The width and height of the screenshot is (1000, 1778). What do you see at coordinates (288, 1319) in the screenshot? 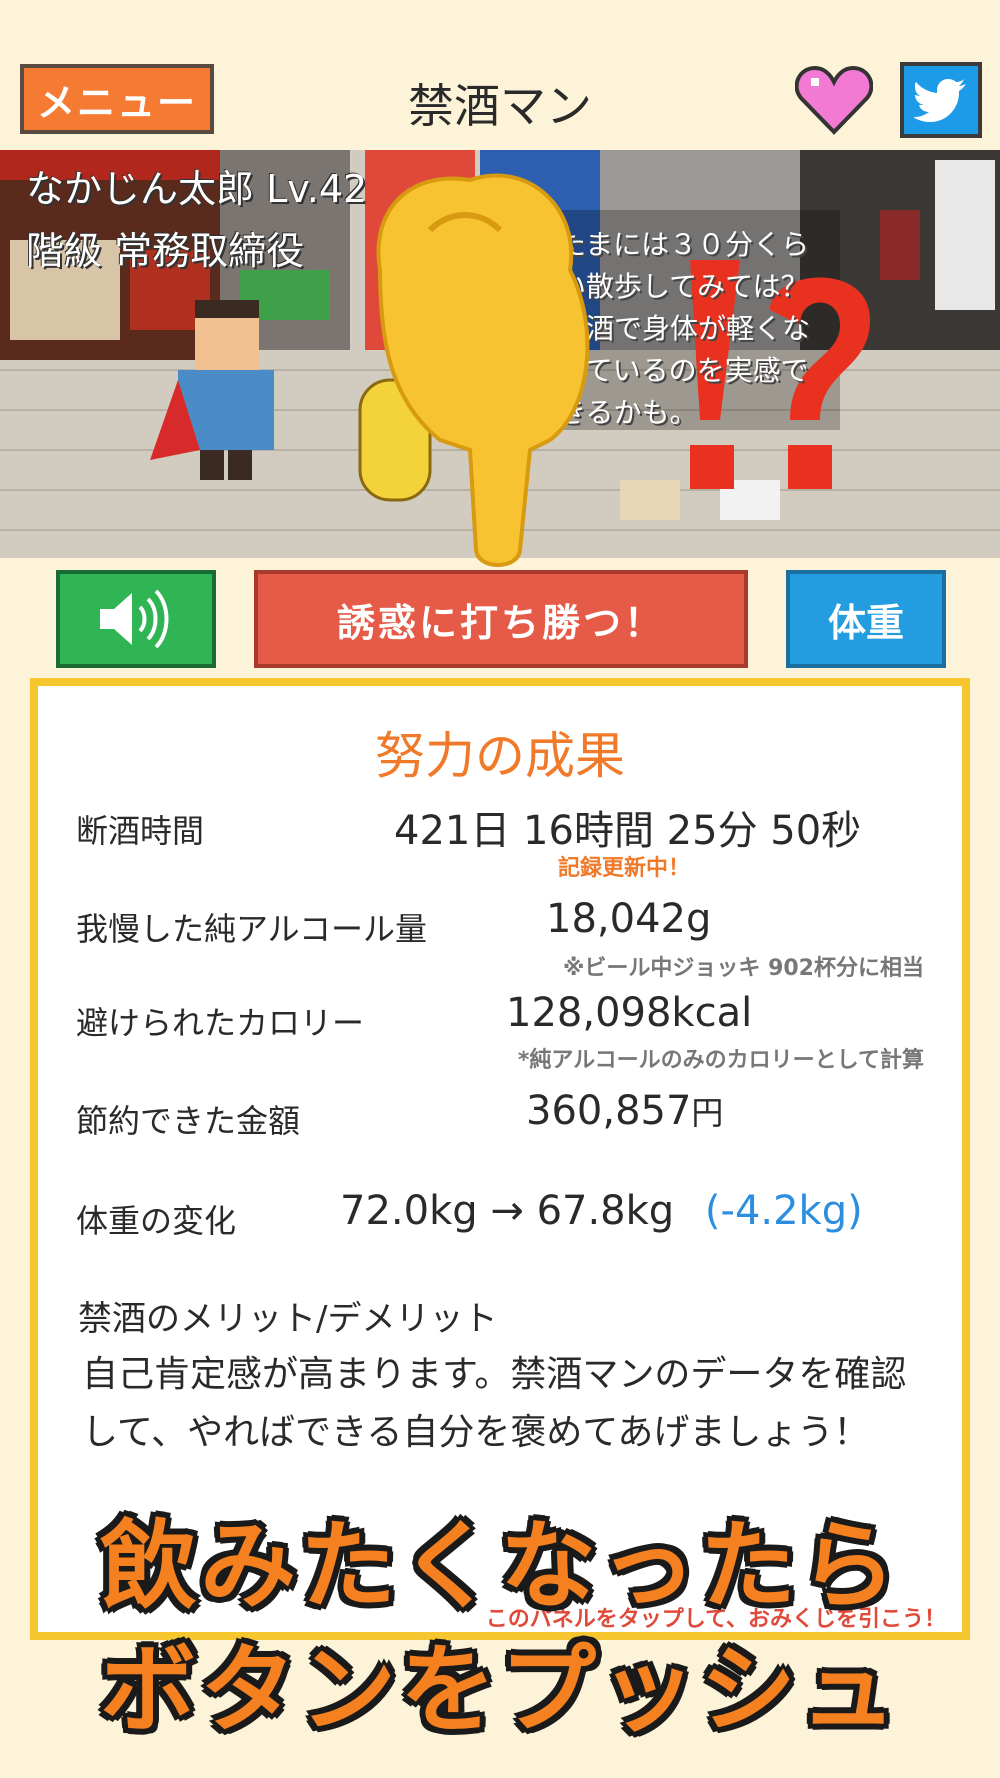
I see `merit-title: 禁酒のメリット/デメリット` at bounding box center [288, 1319].